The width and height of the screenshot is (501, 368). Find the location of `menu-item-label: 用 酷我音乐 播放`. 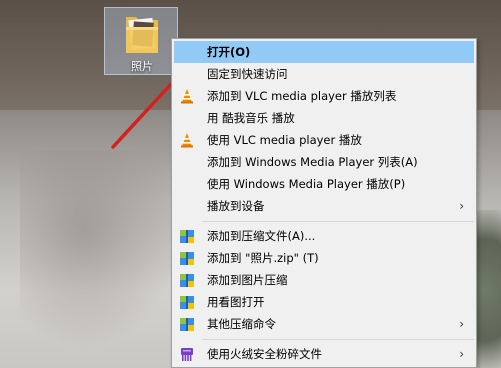

menu-item-label: 用 酷我音乐 播放 is located at coordinates (251, 118).